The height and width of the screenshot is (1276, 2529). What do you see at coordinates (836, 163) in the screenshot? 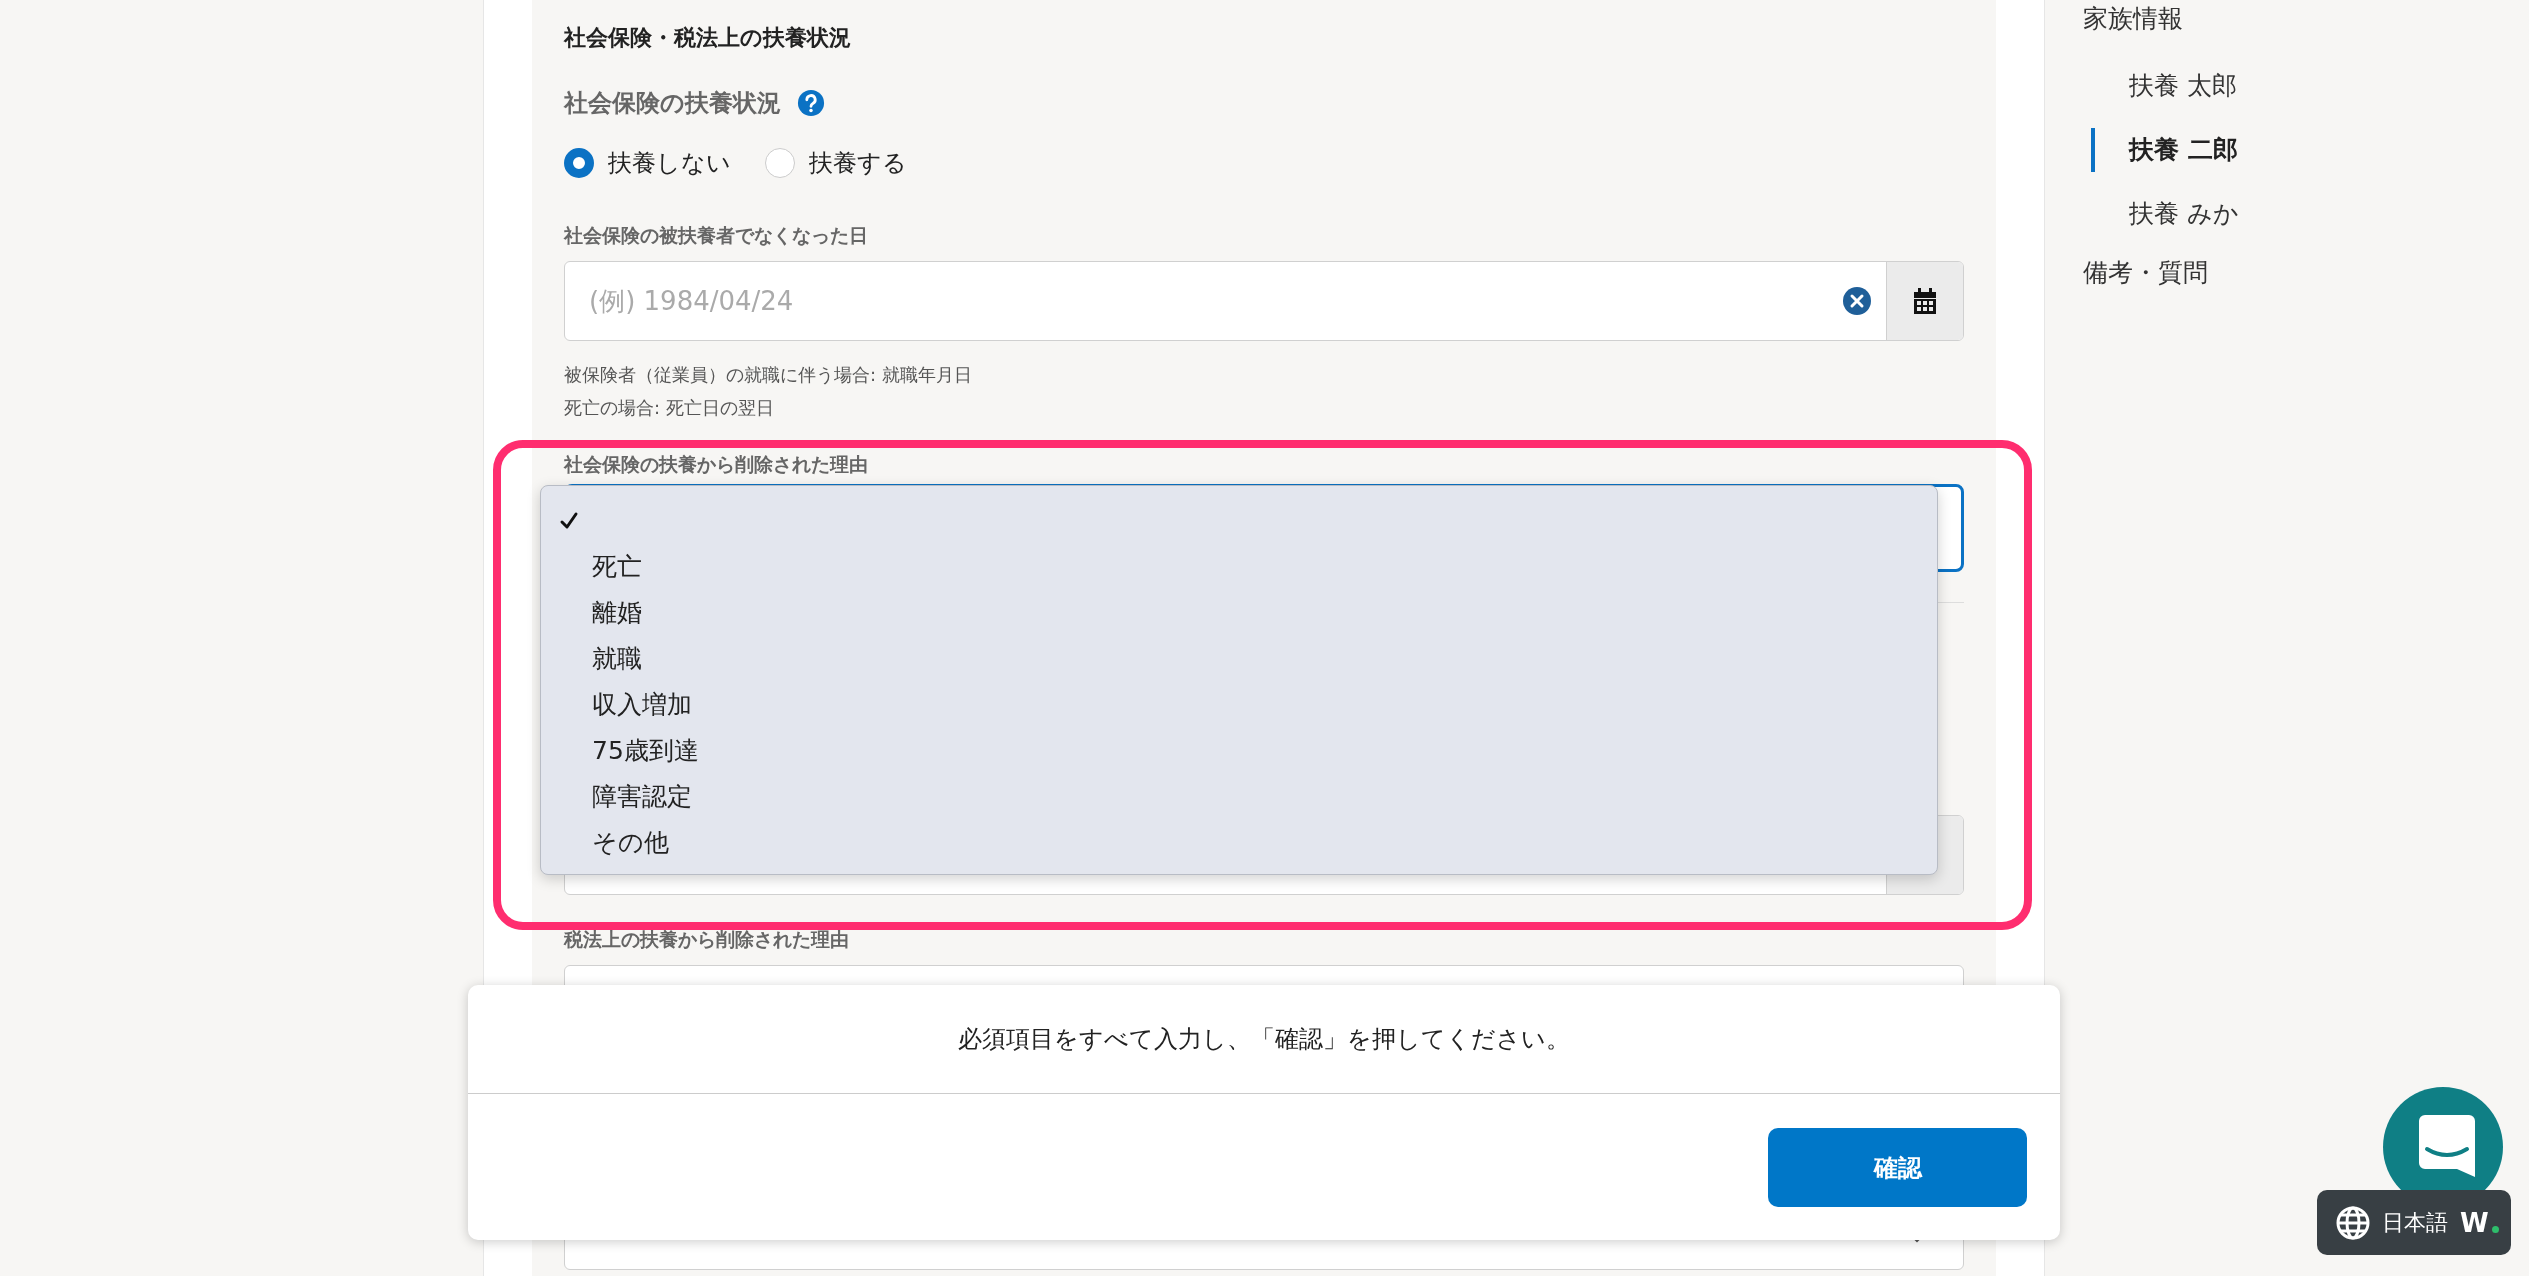
I see `radio-option: 扶養する` at bounding box center [836, 163].